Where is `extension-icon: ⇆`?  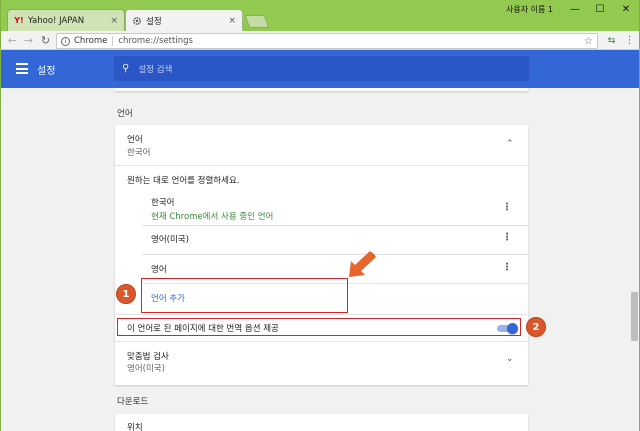
extension-icon: ⇆ is located at coordinates (611, 40).